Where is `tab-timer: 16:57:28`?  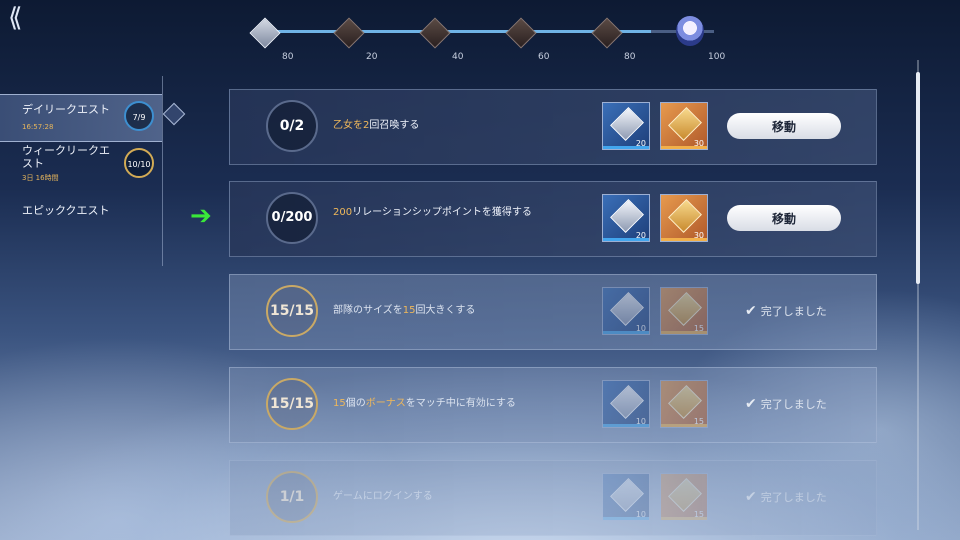 tab-timer: 16:57:28 is located at coordinates (38, 127).